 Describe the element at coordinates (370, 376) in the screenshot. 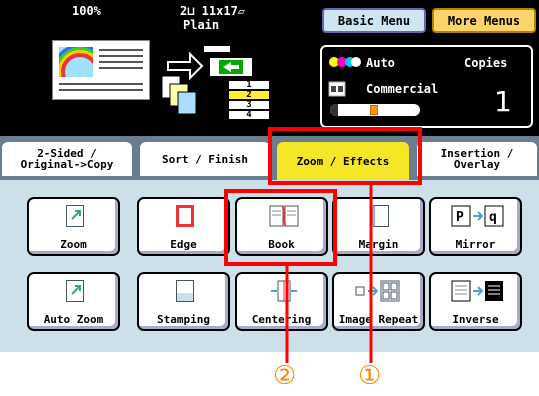

I see `callout-number-1: ①` at that location.